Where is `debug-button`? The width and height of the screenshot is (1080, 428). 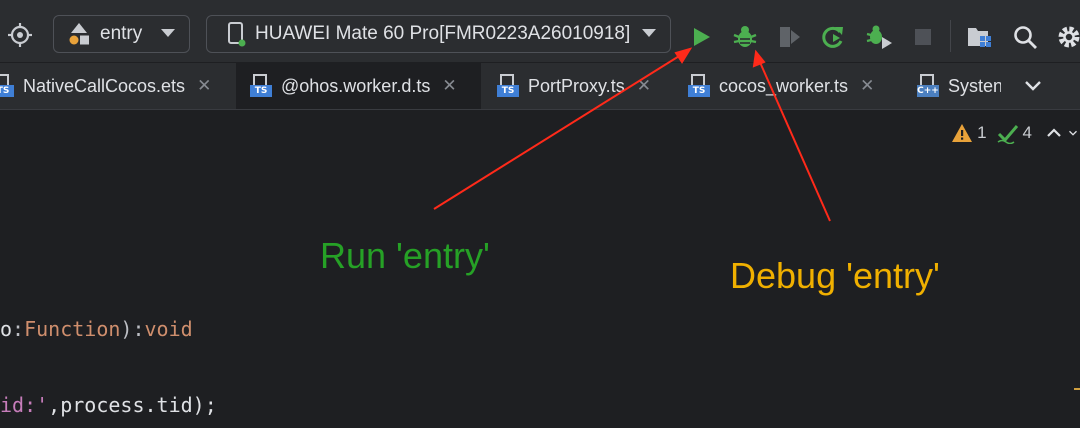 debug-button is located at coordinates (745, 37).